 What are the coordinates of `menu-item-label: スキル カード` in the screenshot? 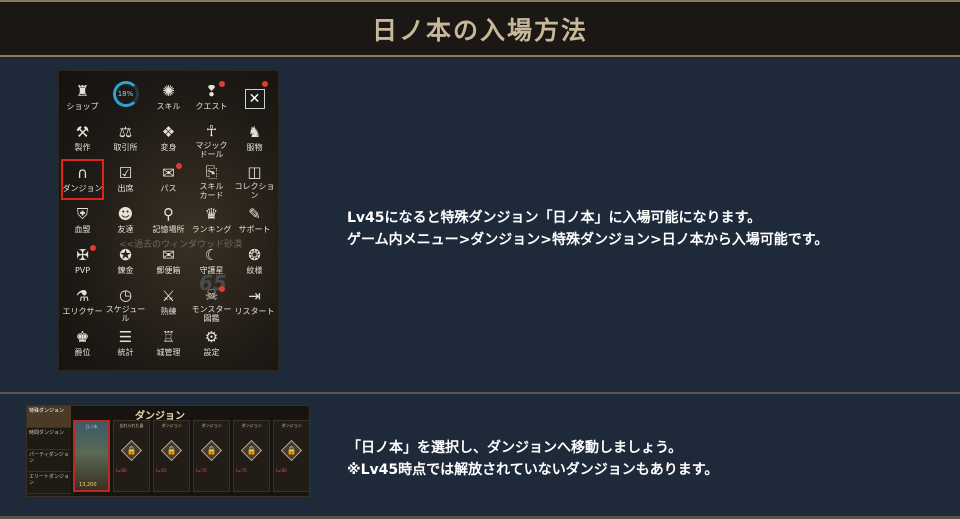 It's located at (211, 191).